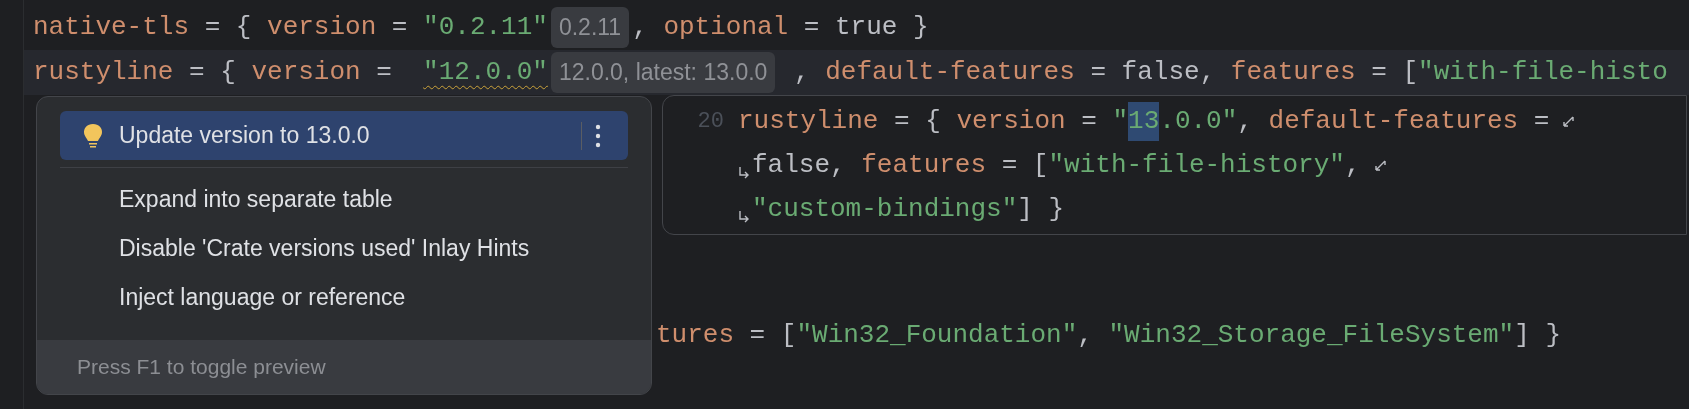  What do you see at coordinates (937, 335) in the screenshot?
I see `code-token: "Win32_Foundation"` at bounding box center [937, 335].